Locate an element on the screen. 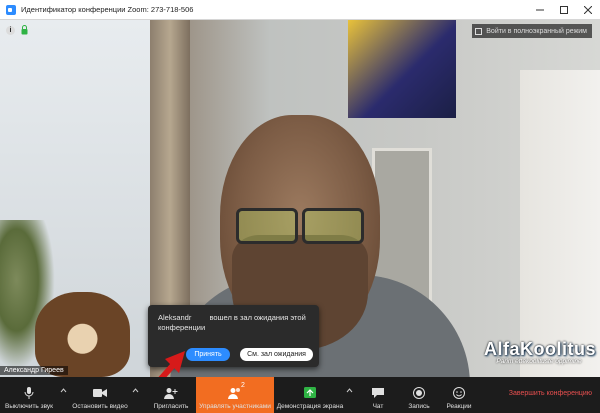 This screenshot has width=600, height=413. video-camera-icon is located at coordinates (100, 393).